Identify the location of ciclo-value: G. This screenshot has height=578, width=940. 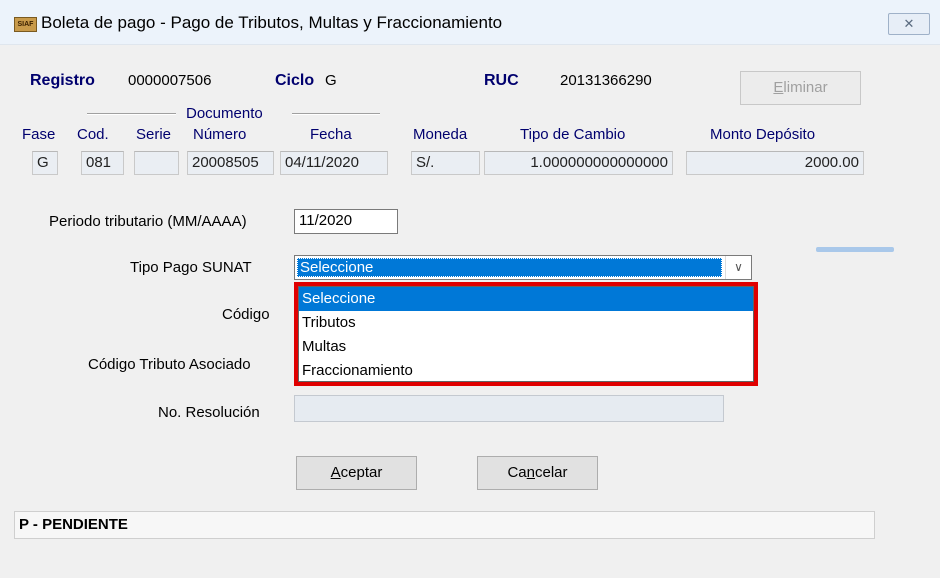
(331, 80).